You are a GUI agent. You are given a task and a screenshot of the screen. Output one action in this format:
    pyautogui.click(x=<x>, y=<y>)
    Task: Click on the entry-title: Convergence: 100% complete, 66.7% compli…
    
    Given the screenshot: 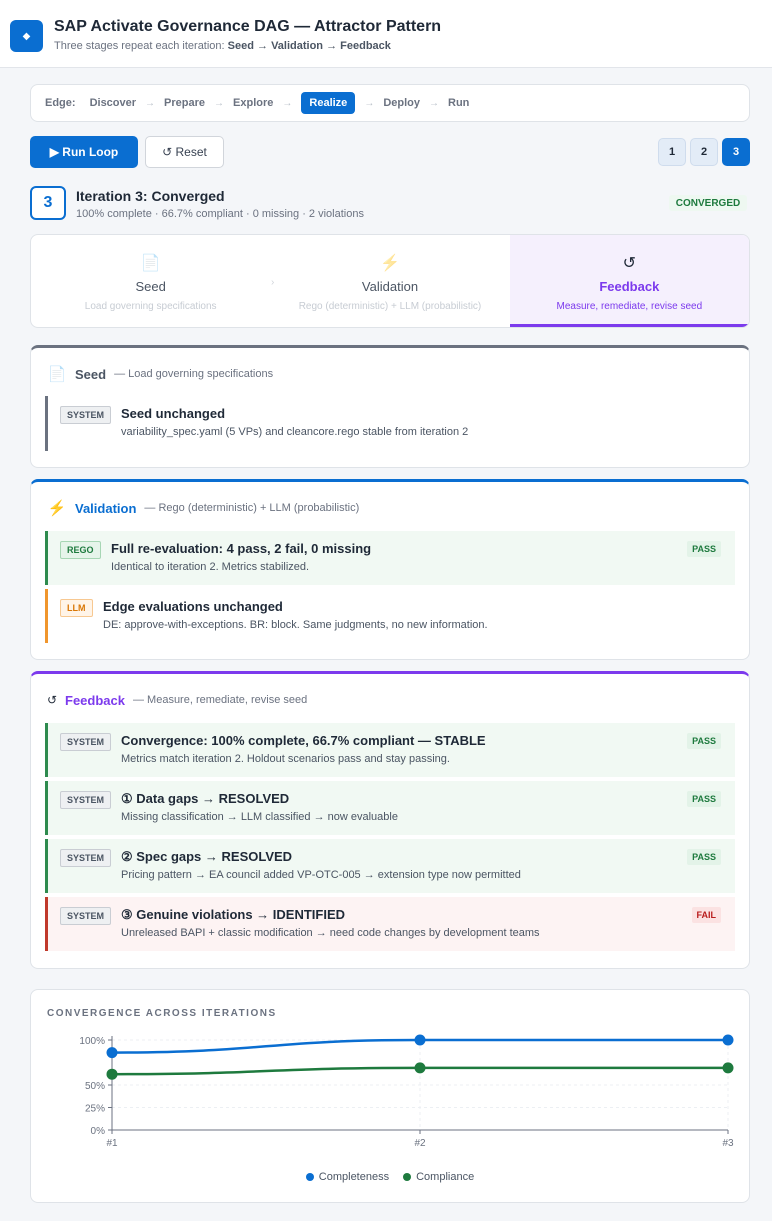 What is the action you would take?
    pyautogui.click(x=303, y=740)
    